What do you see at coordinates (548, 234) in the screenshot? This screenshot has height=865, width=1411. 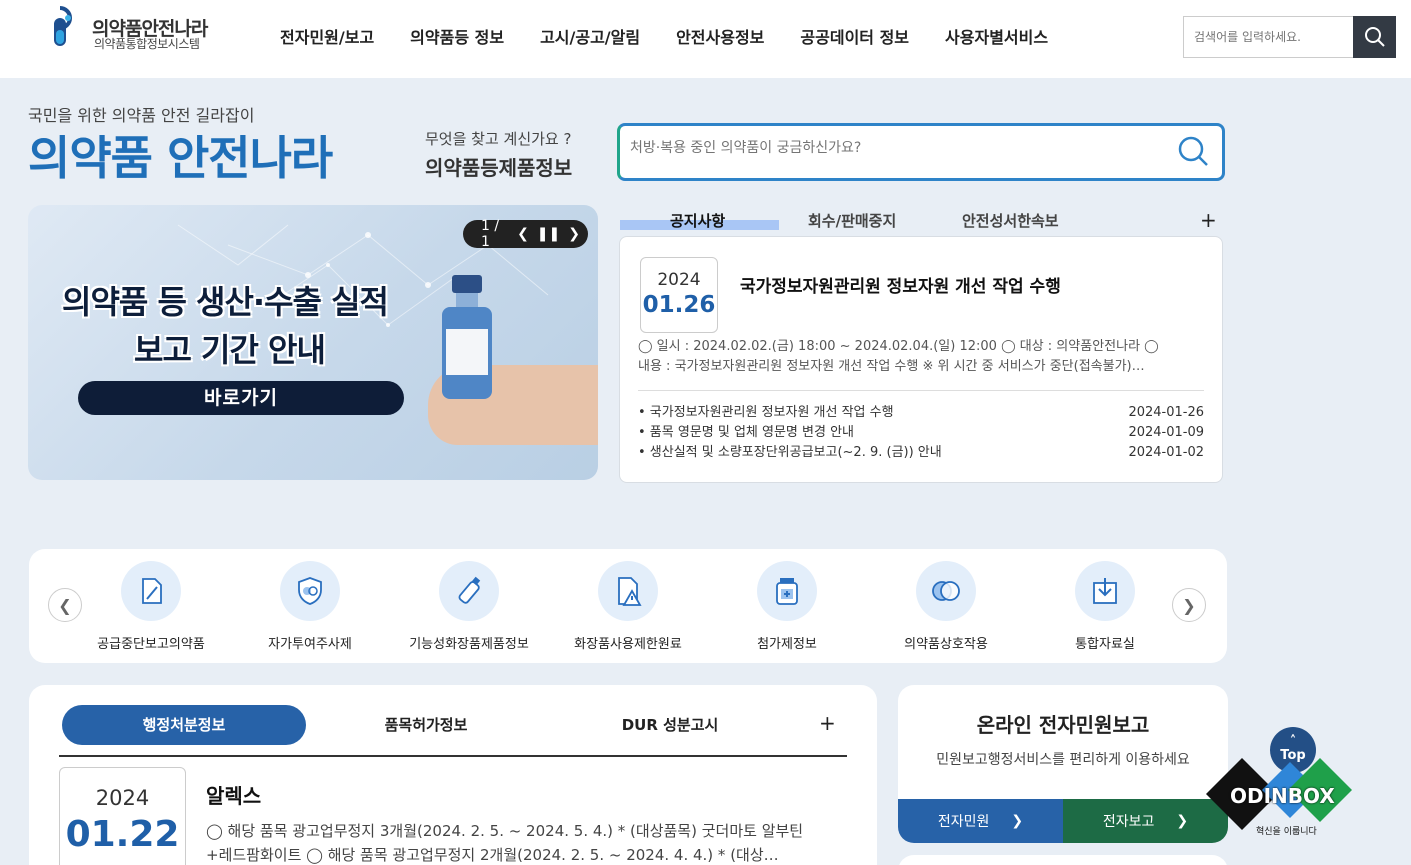 I see `pause-icon: ❚❚` at bounding box center [548, 234].